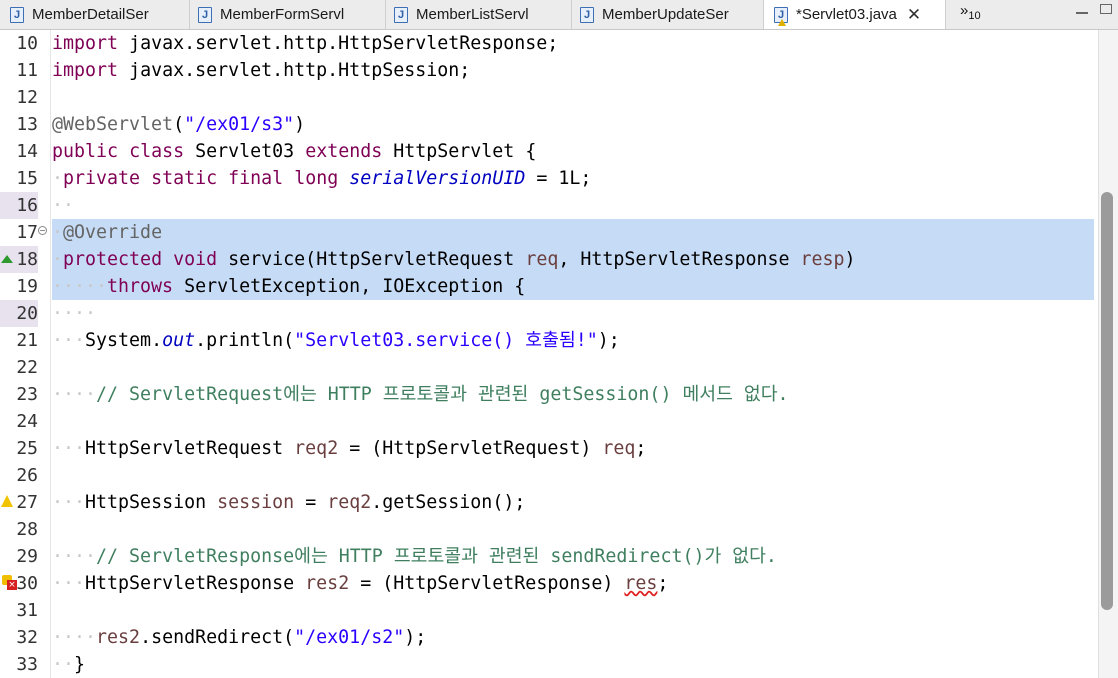  What do you see at coordinates (7, 259) in the screenshot?
I see `override-indicator-icon` at bounding box center [7, 259].